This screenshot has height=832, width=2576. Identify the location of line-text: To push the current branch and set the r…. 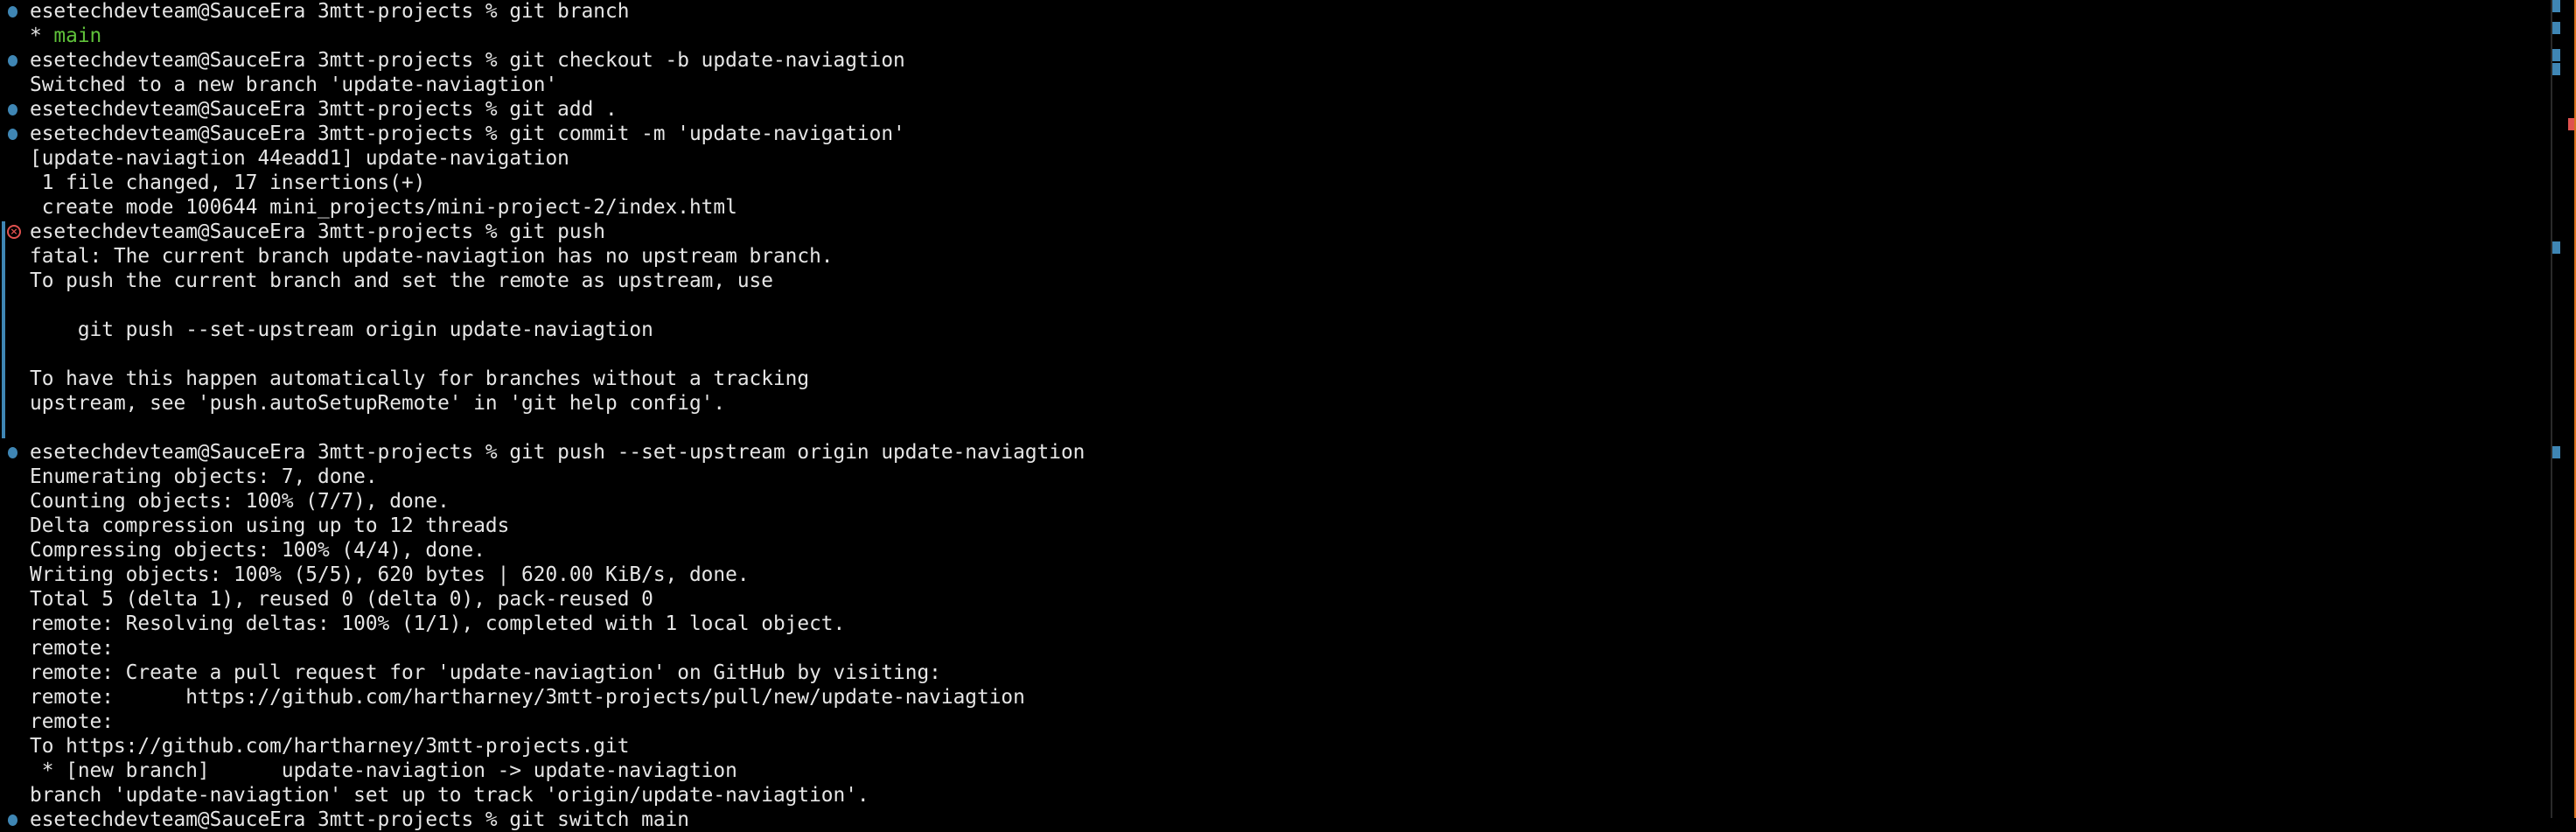
(401, 281).